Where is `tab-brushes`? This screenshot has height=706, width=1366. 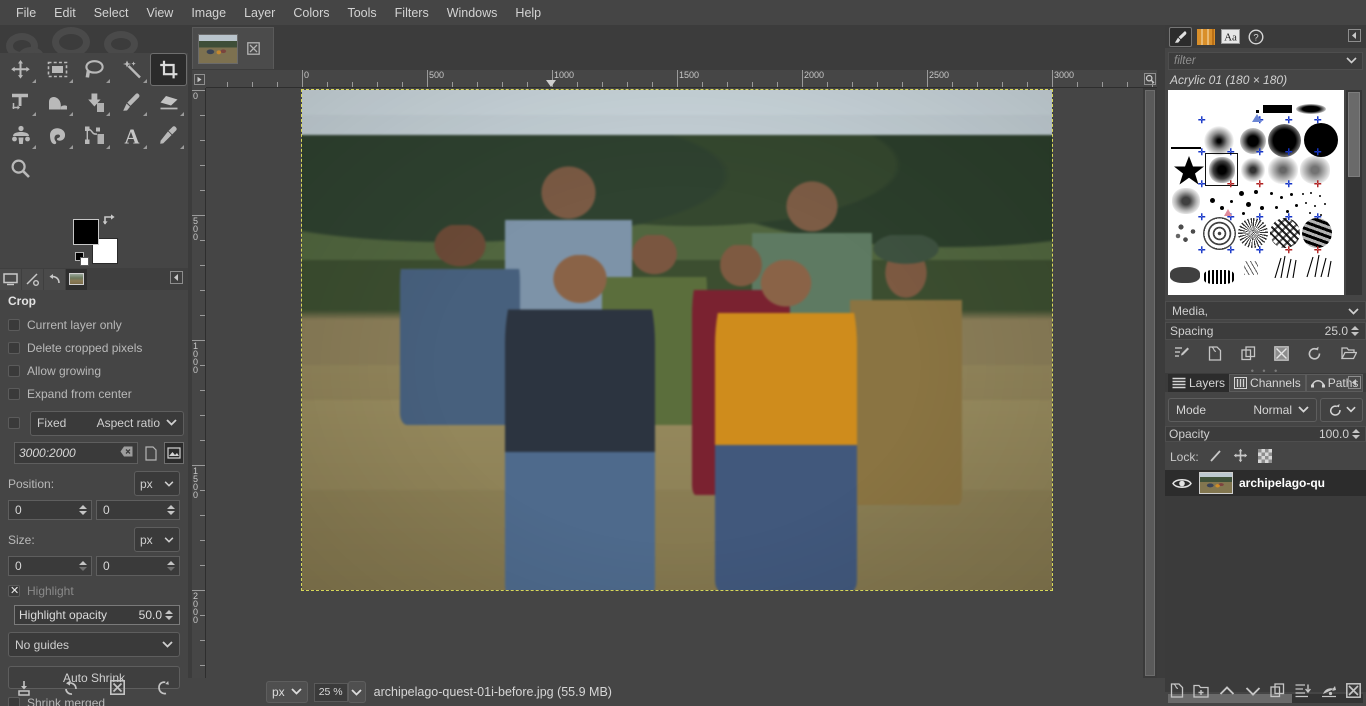
tab-brushes is located at coordinates (1180, 36).